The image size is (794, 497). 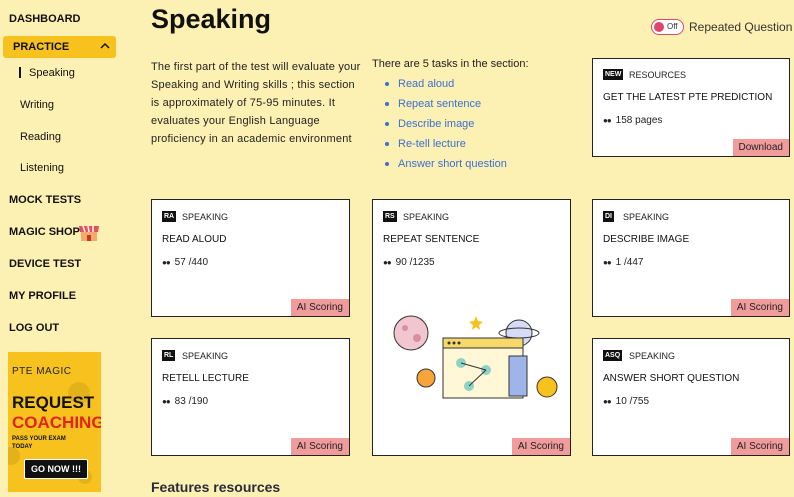 What do you see at coordinates (672, 26) in the screenshot?
I see `toggle-state: Off` at bounding box center [672, 26].